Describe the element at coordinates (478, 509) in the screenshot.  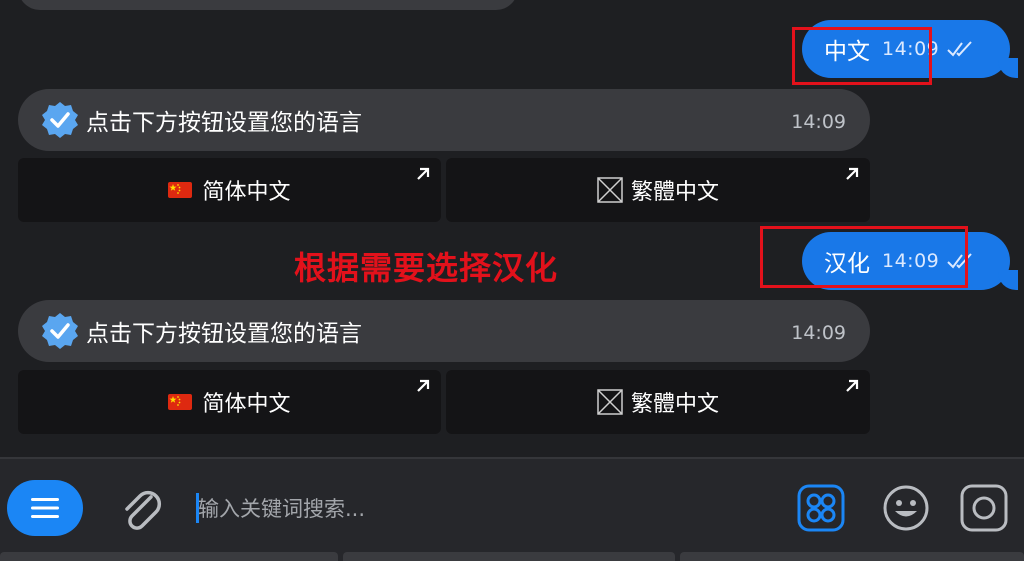
I see `search-input` at that location.